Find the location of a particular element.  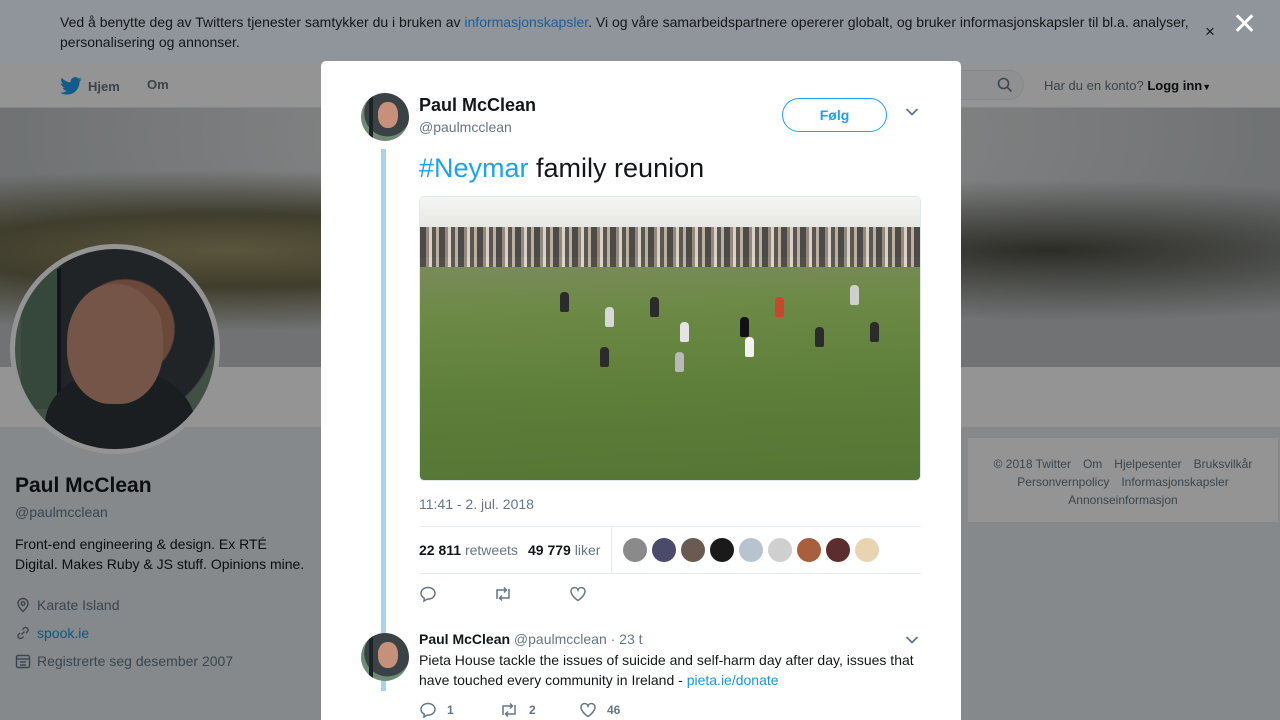

reply-time: · 23 t is located at coordinates (627, 639).